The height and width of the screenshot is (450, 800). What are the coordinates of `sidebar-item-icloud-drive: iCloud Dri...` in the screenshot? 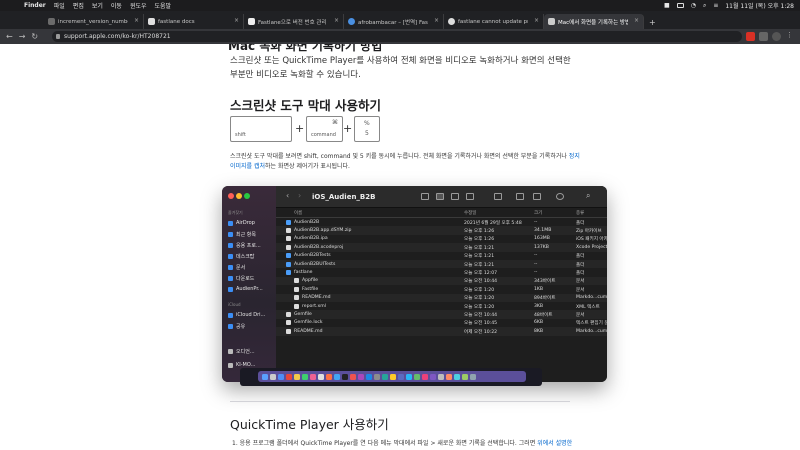 It's located at (246, 315).